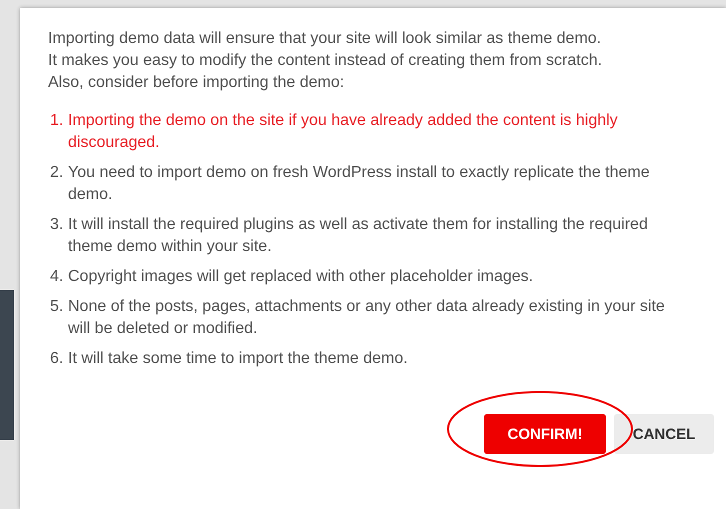 This screenshot has width=726, height=509. I want to click on list-item: 2. You need to import demo on fresh WordPress install to exactly replicate the theme demo., so click(350, 184).